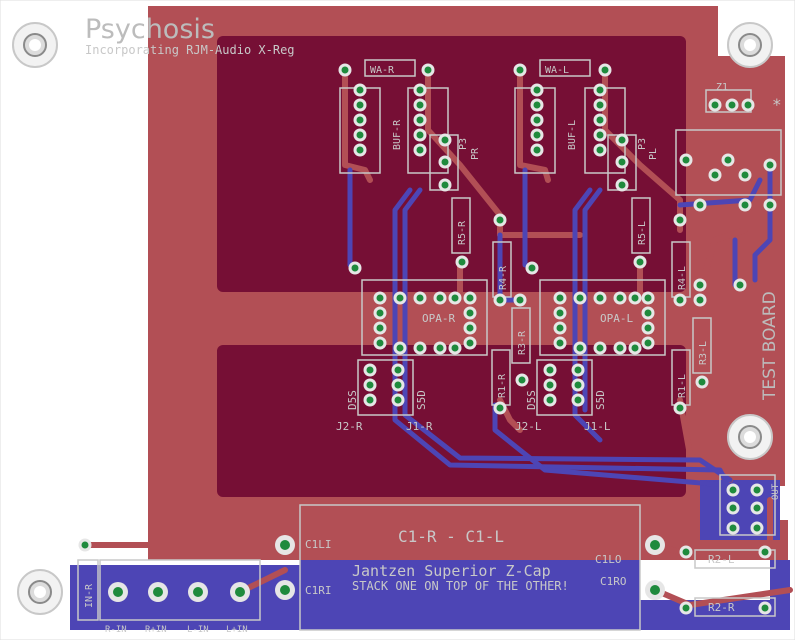 Image resolution: width=795 pixels, height=640 pixels. Describe the element at coordinates (438, 318) in the screenshot. I see `label-opa-r: OPA-R` at that location.